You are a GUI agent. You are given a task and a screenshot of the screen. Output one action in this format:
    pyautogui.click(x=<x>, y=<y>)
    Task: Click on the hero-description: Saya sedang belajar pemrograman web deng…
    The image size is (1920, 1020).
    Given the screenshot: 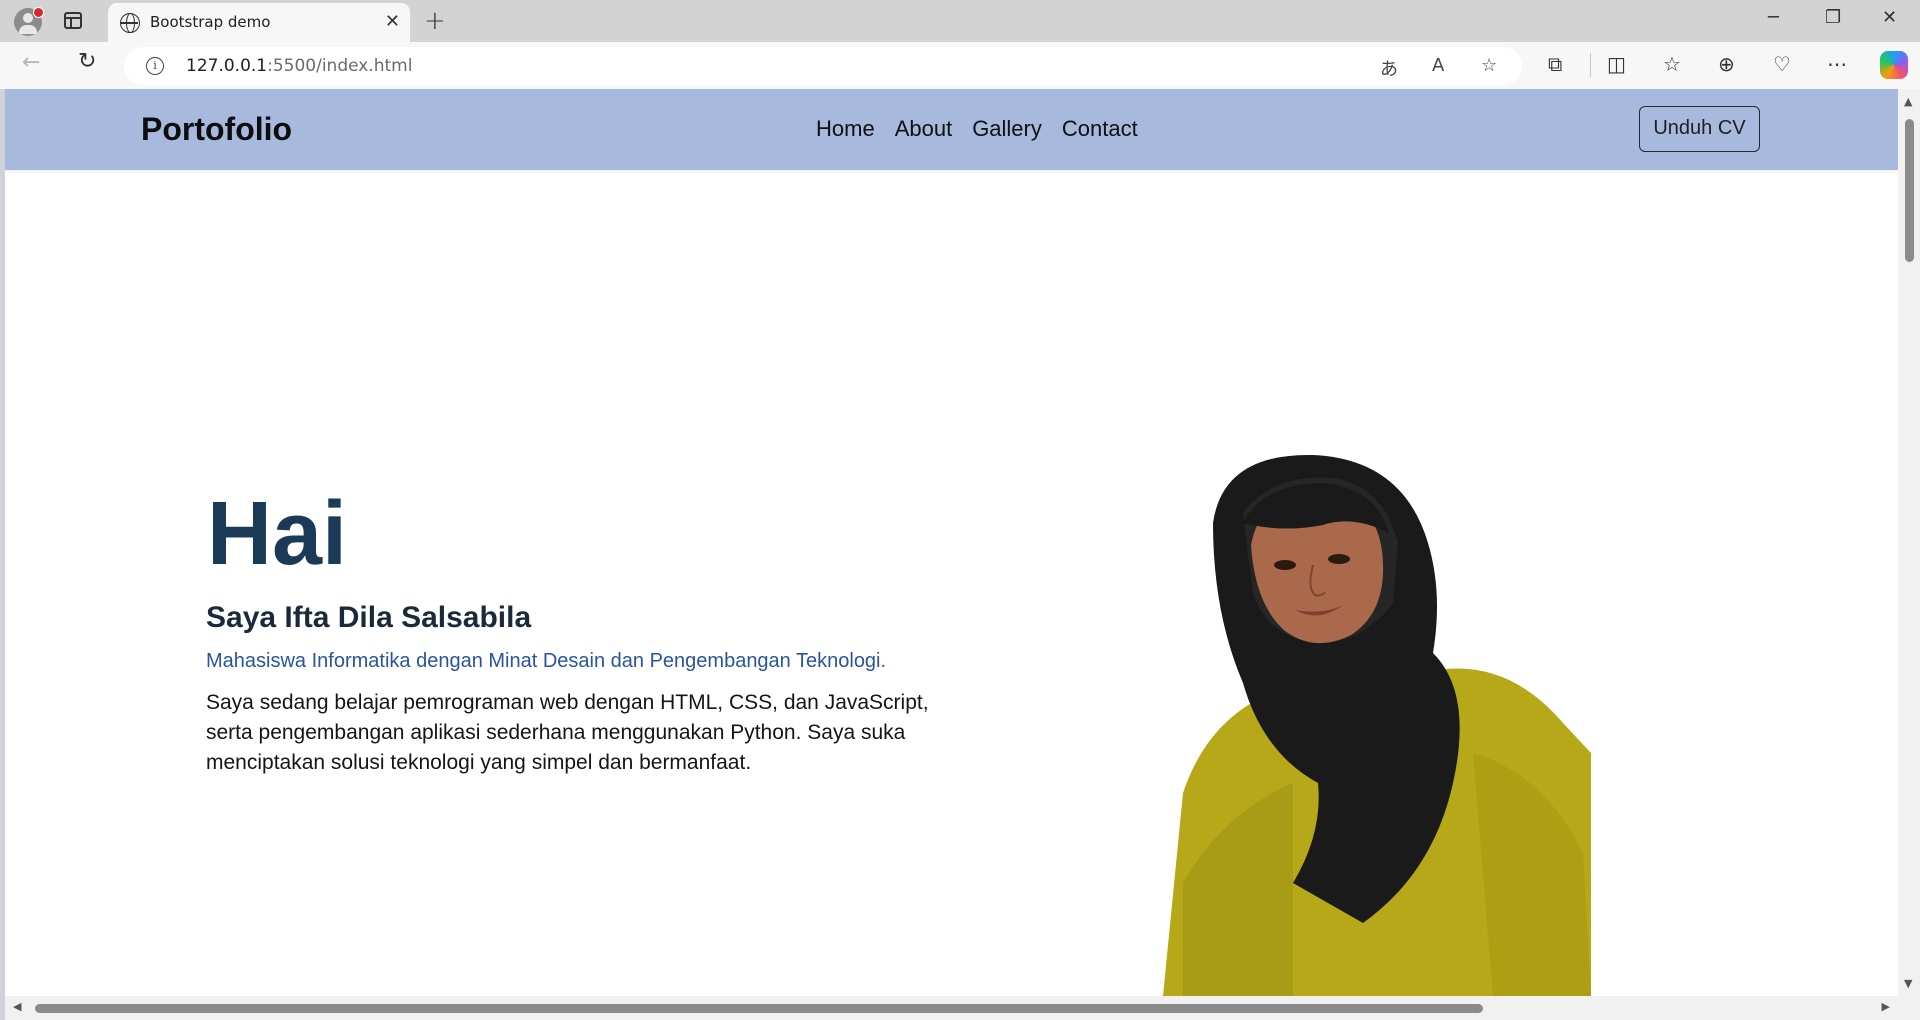 What is the action you would take?
    pyautogui.click(x=567, y=732)
    